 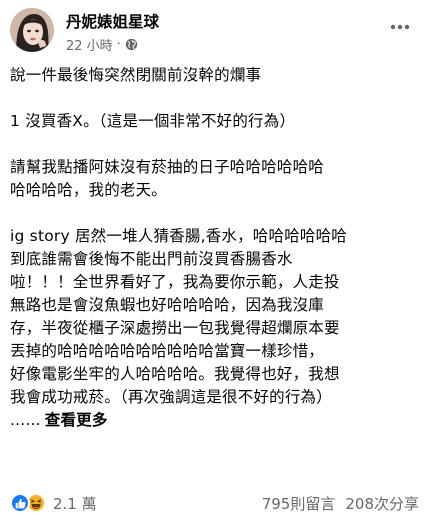 What do you see at coordinates (112, 21) in the screenshot?
I see `page-name: 丹妮婊姐星球` at bounding box center [112, 21].